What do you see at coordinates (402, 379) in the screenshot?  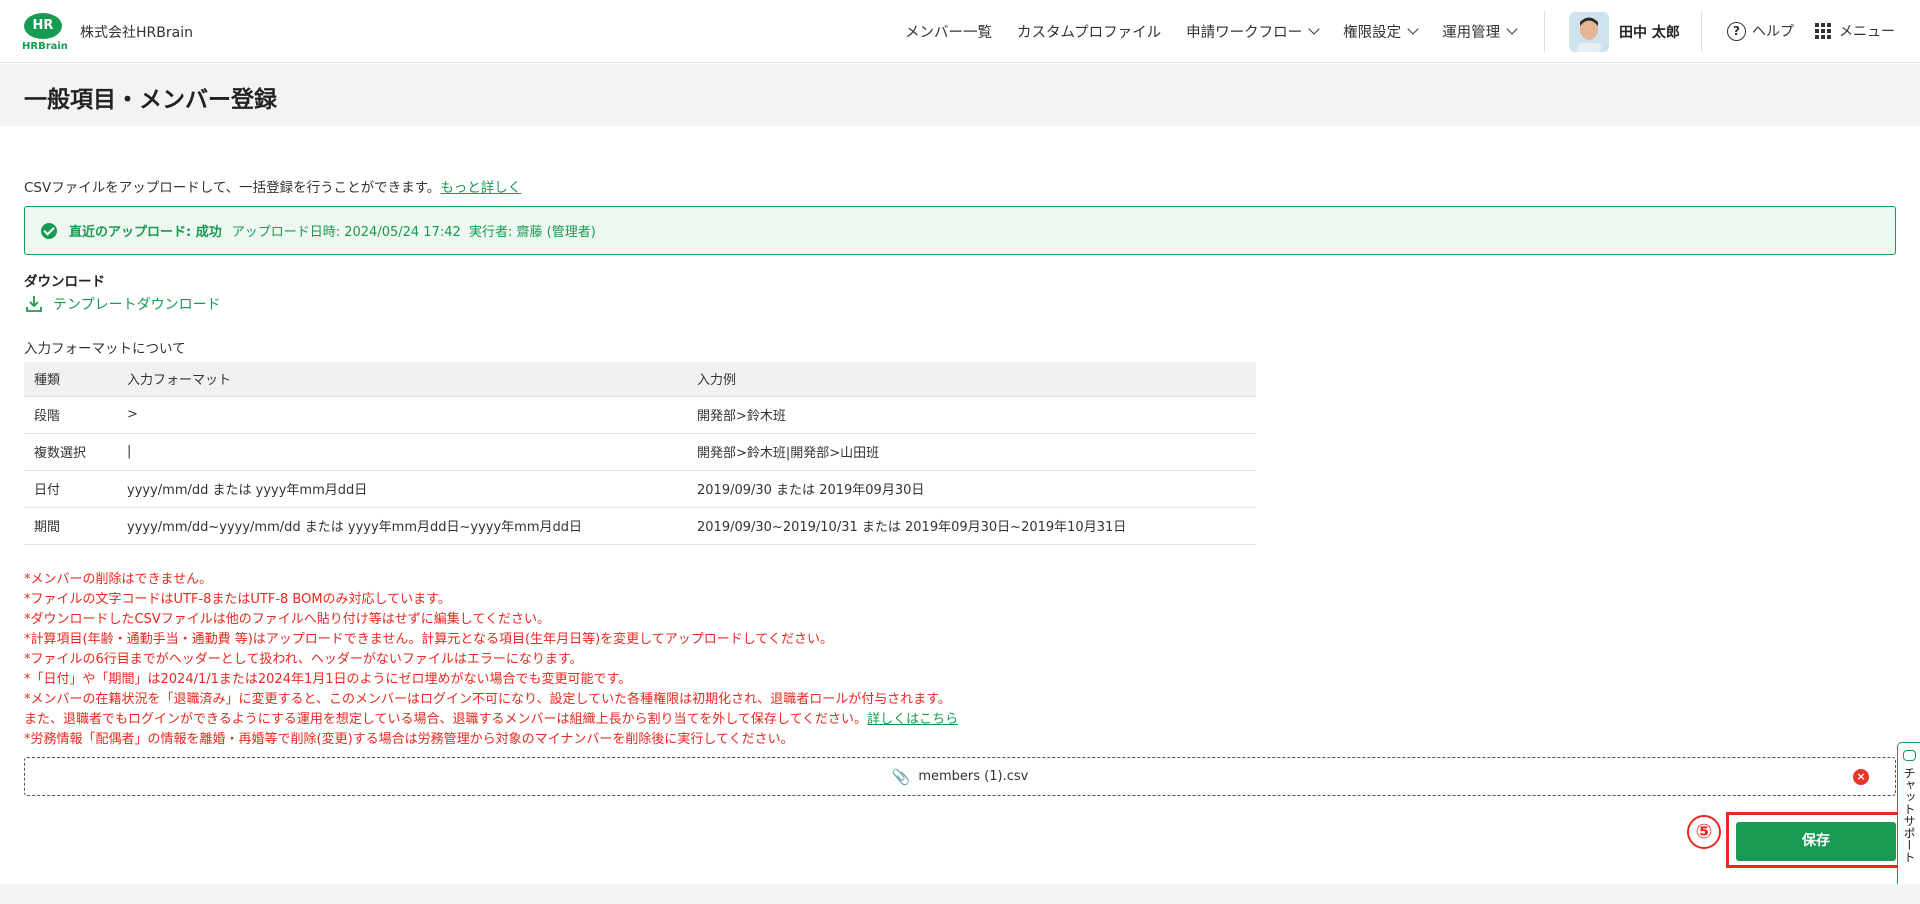 I see `column-header: 入力フォーマット` at bounding box center [402, 379].